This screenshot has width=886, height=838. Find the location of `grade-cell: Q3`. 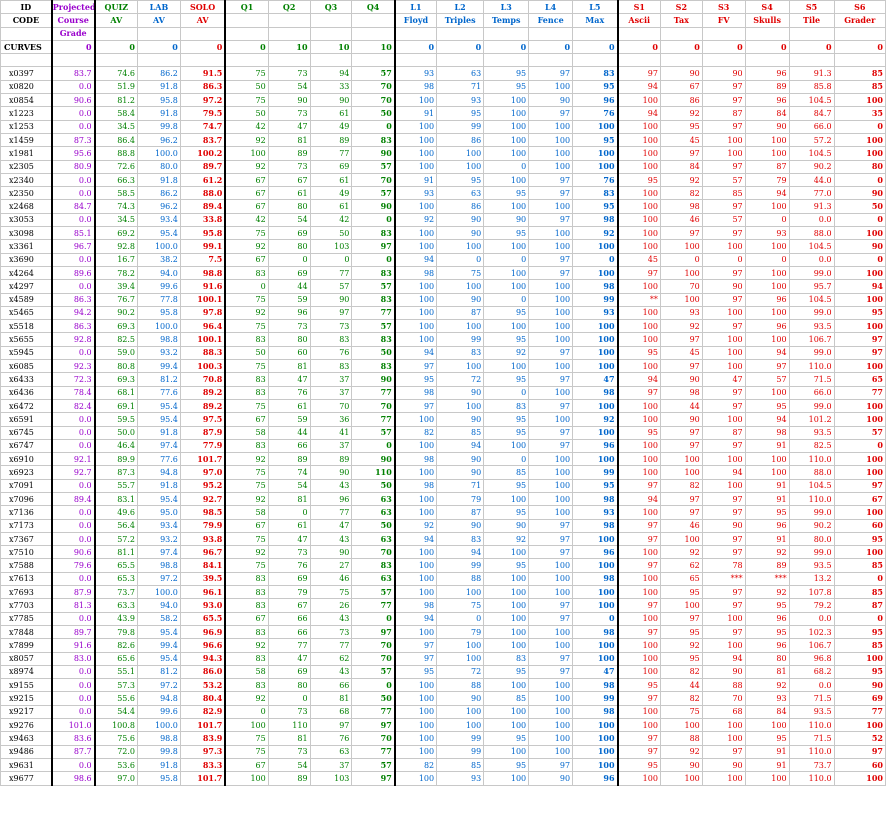

grade-cell: Q3 is located at coordinates (331, 7).